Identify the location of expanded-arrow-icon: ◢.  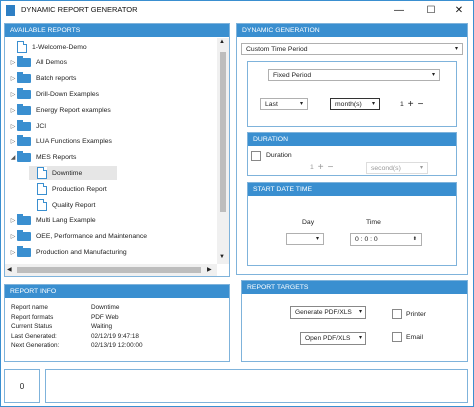
(13, 157).